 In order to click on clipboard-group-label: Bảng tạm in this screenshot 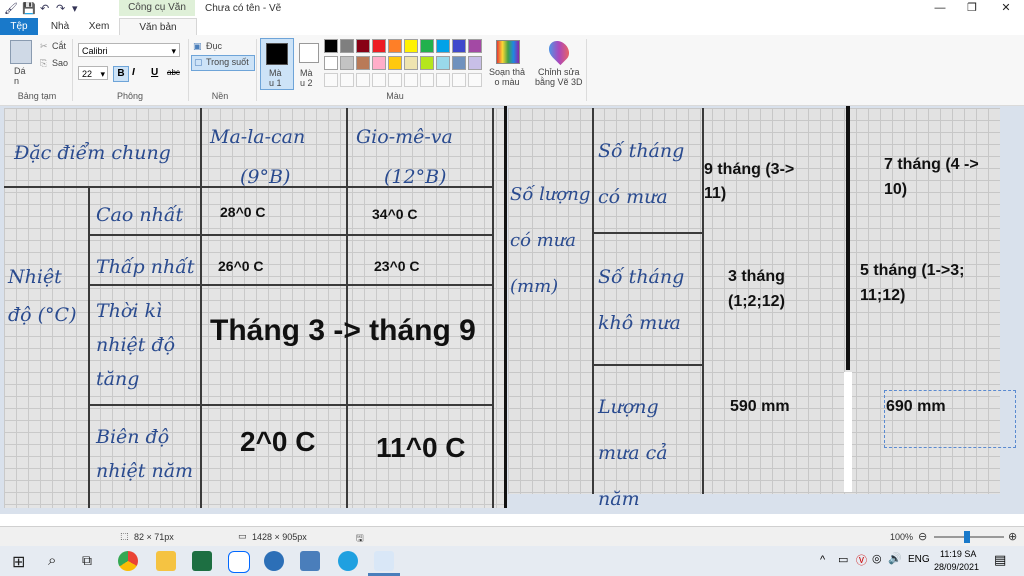, I will do `click(37, 96)`.